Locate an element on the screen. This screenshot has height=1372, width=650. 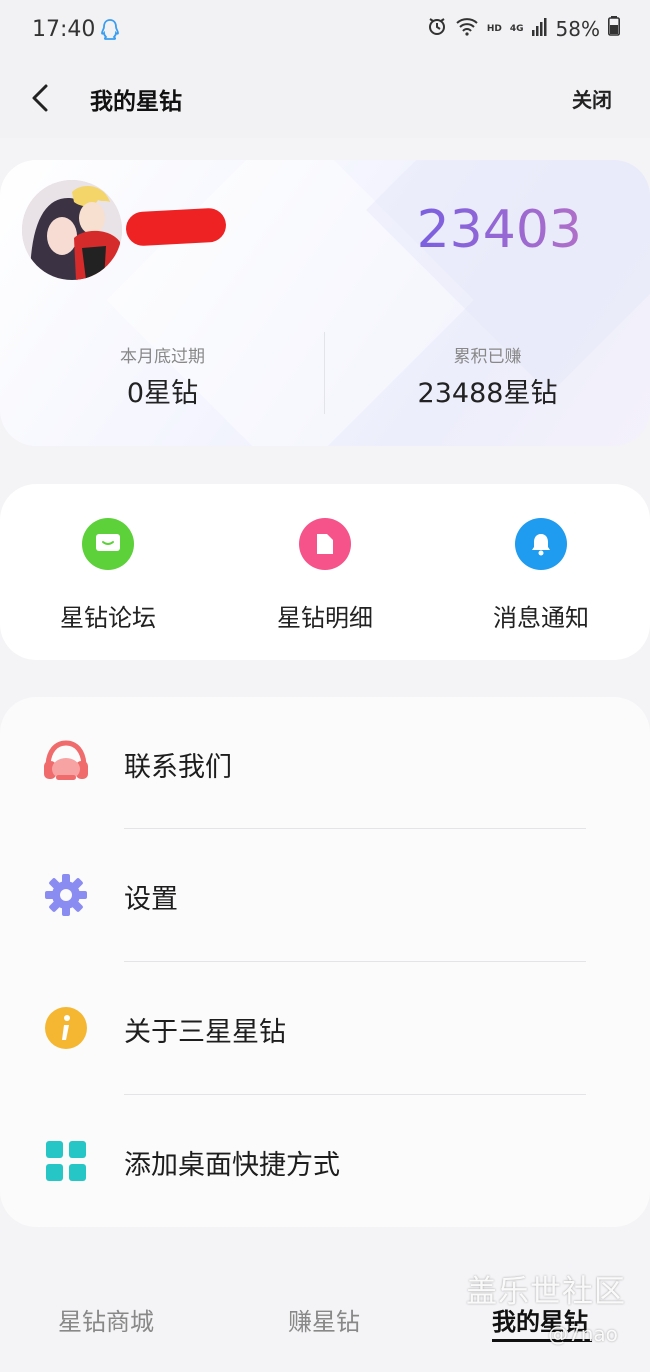
battery-icon is located at coordinates (614, 28).